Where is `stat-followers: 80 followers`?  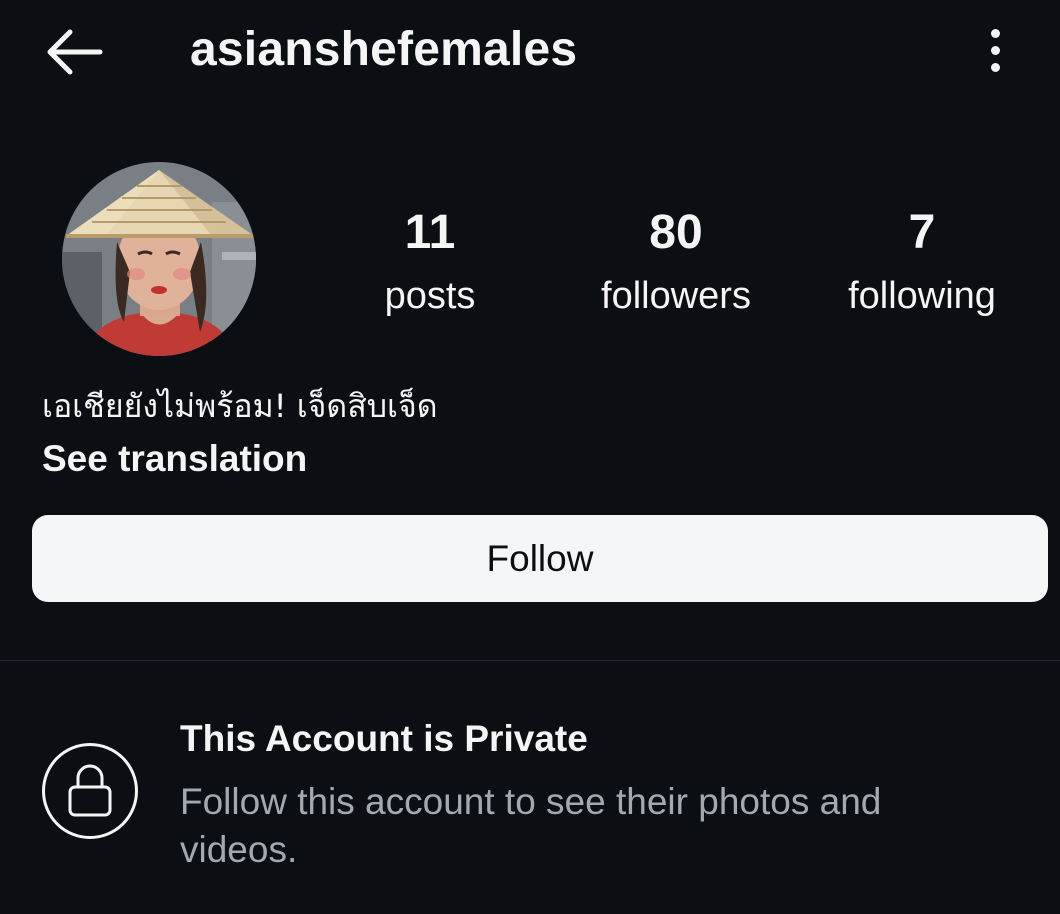 stat-followers: 80 followers is located at coordinates (676, 263).